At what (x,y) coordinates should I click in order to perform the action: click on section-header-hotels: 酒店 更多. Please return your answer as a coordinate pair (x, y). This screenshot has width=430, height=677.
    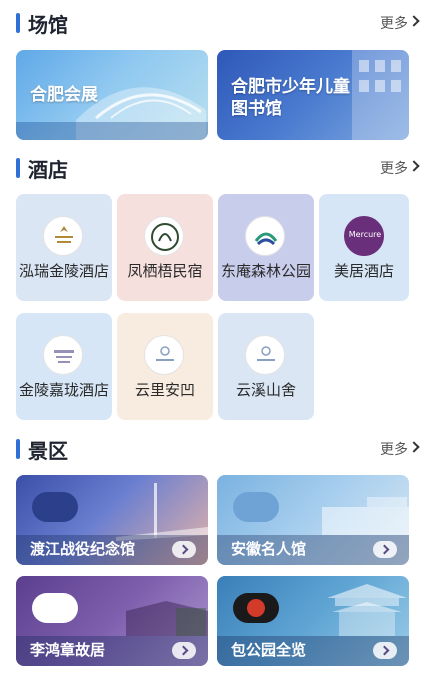
    Looking at the image, I should click on (215, 168).